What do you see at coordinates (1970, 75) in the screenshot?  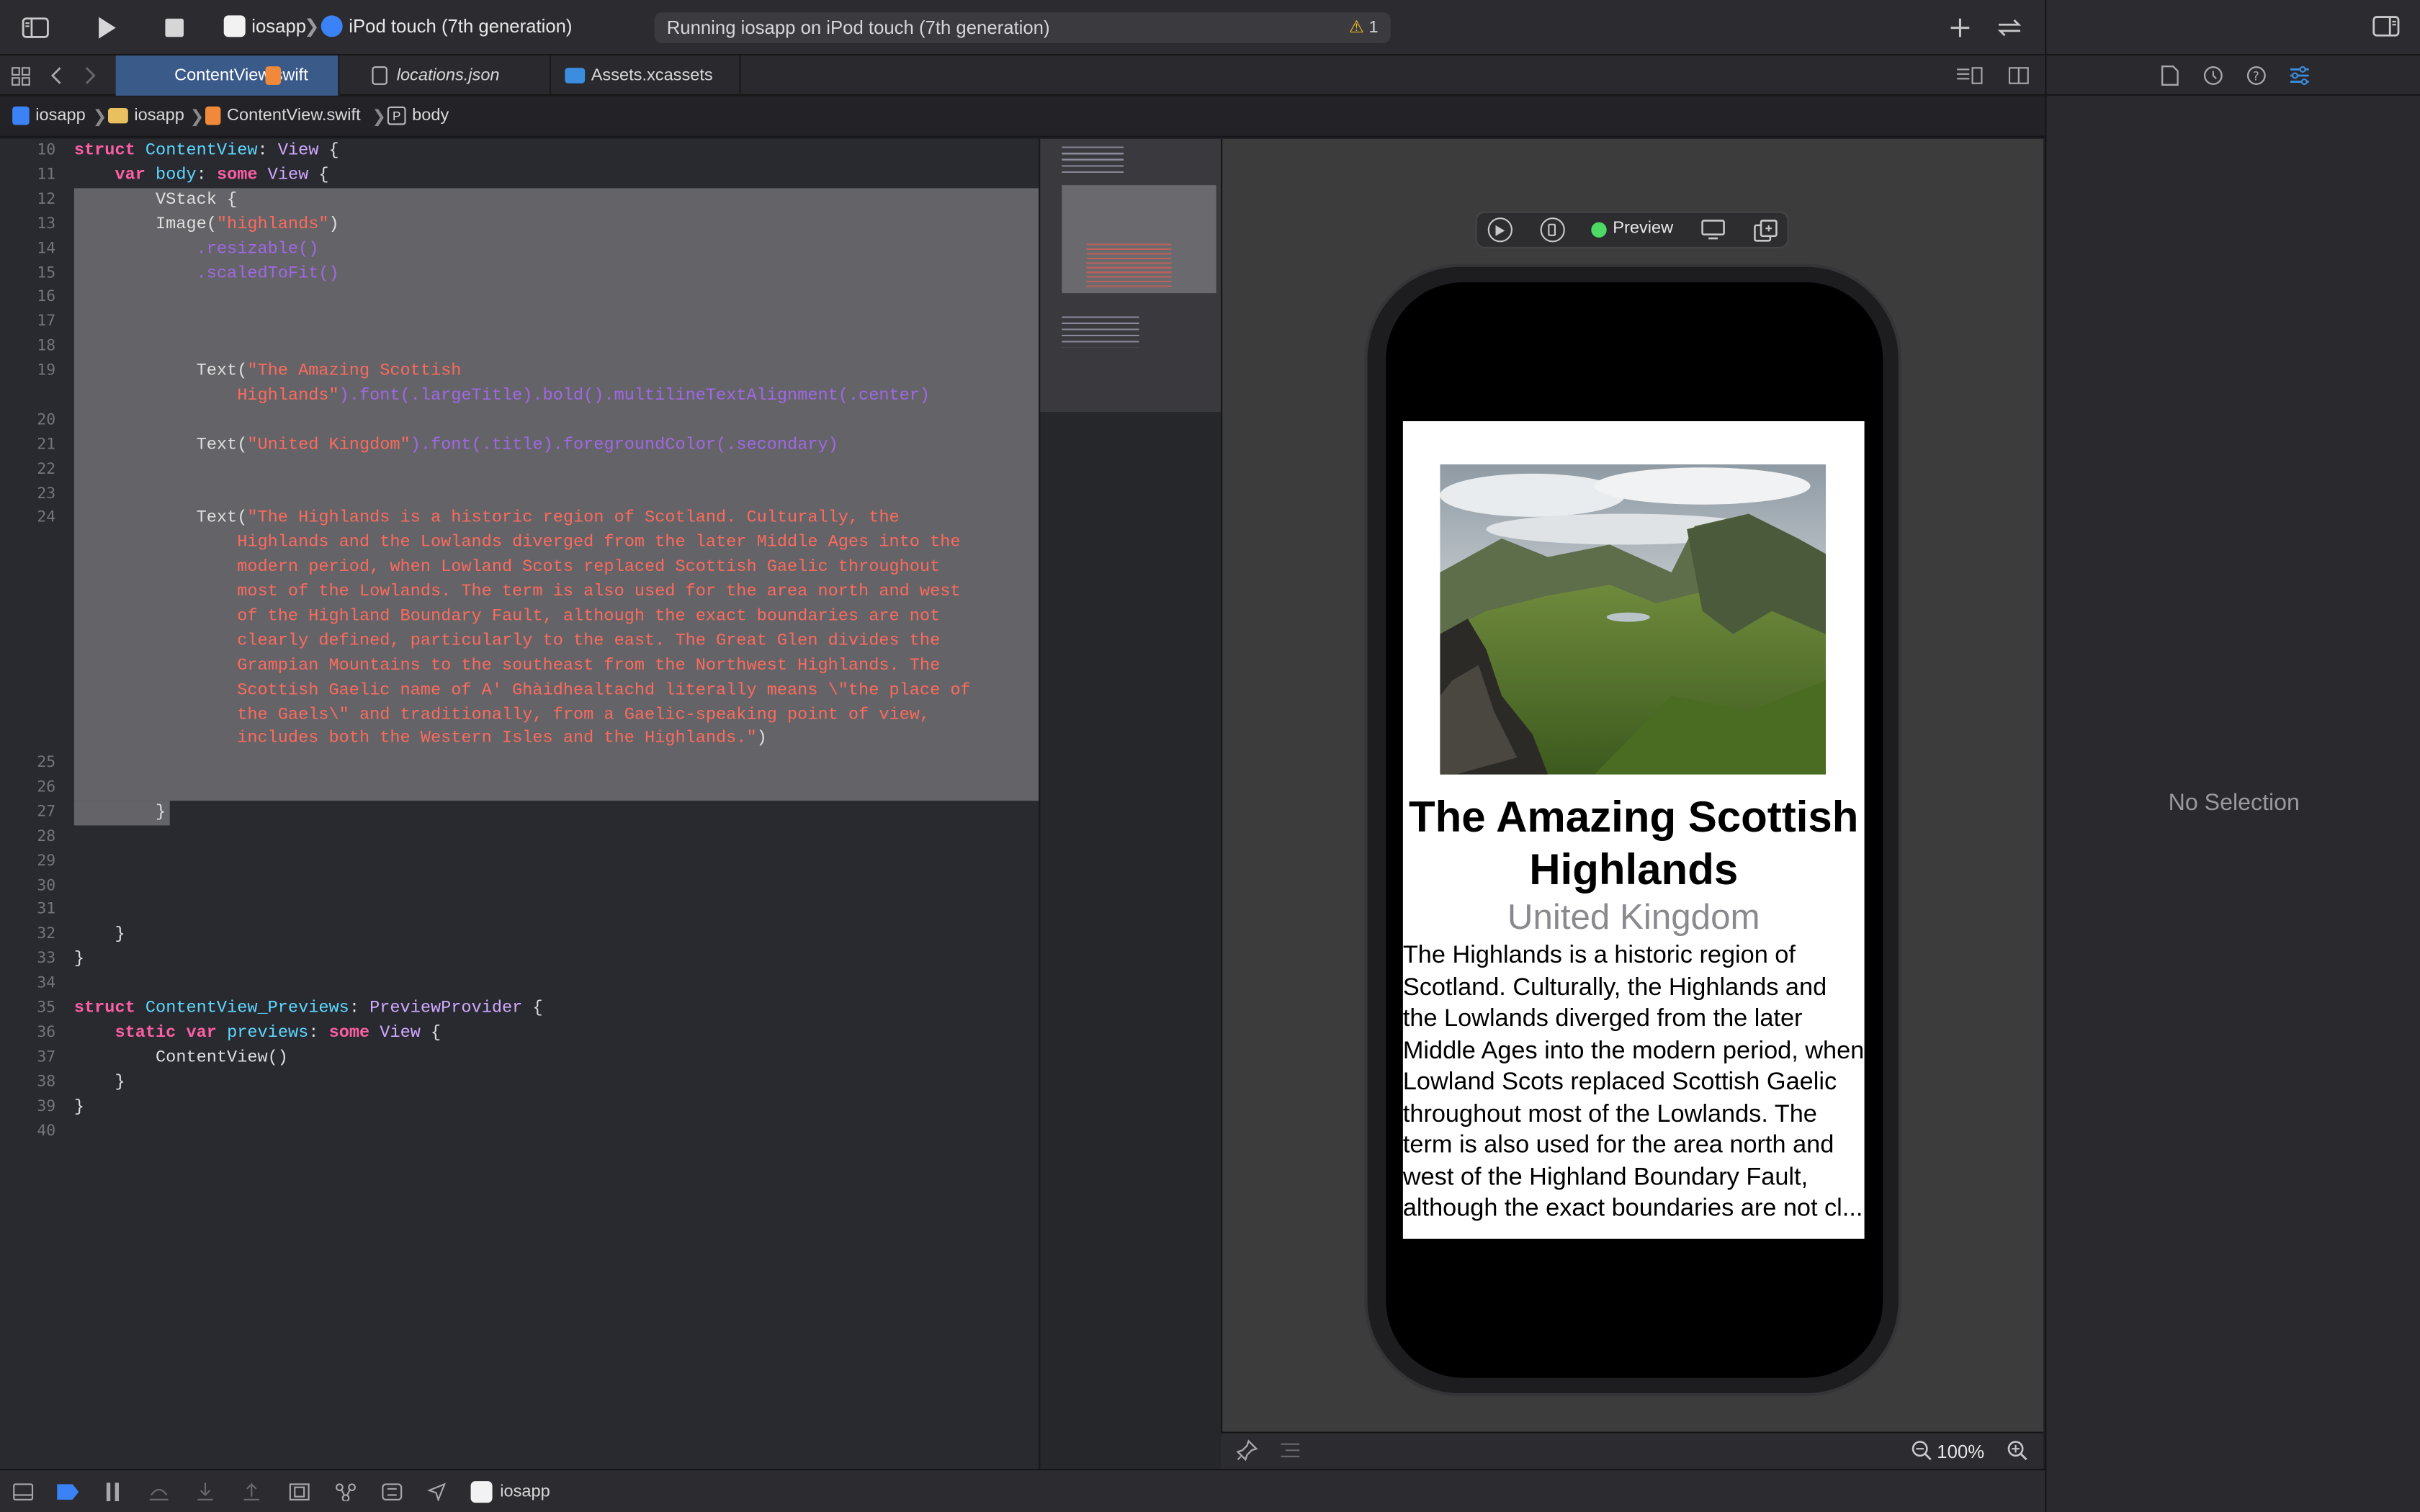 I see `editor-options-icon` at bounding box center [1970, 75].